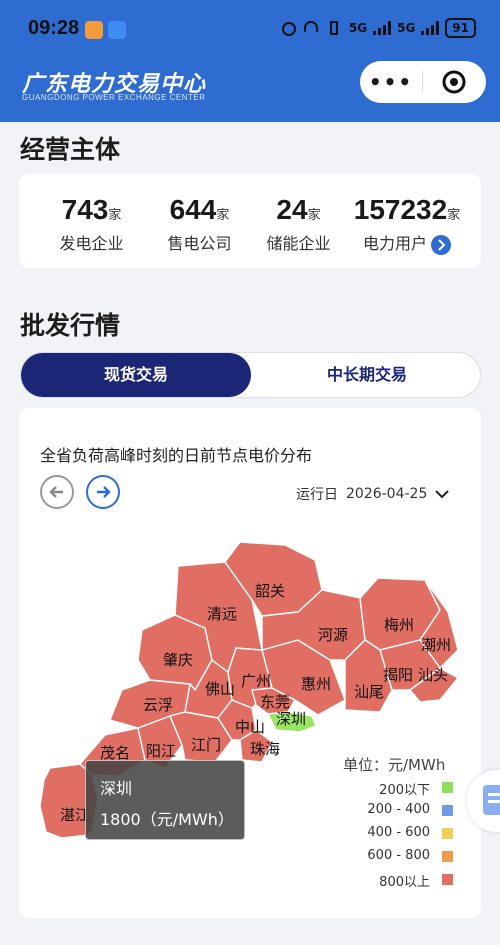 Image resolution: width=500 pixels, height=945 pixels. I want to click on region-label-dongguan: 东莞, so click(275, 702).